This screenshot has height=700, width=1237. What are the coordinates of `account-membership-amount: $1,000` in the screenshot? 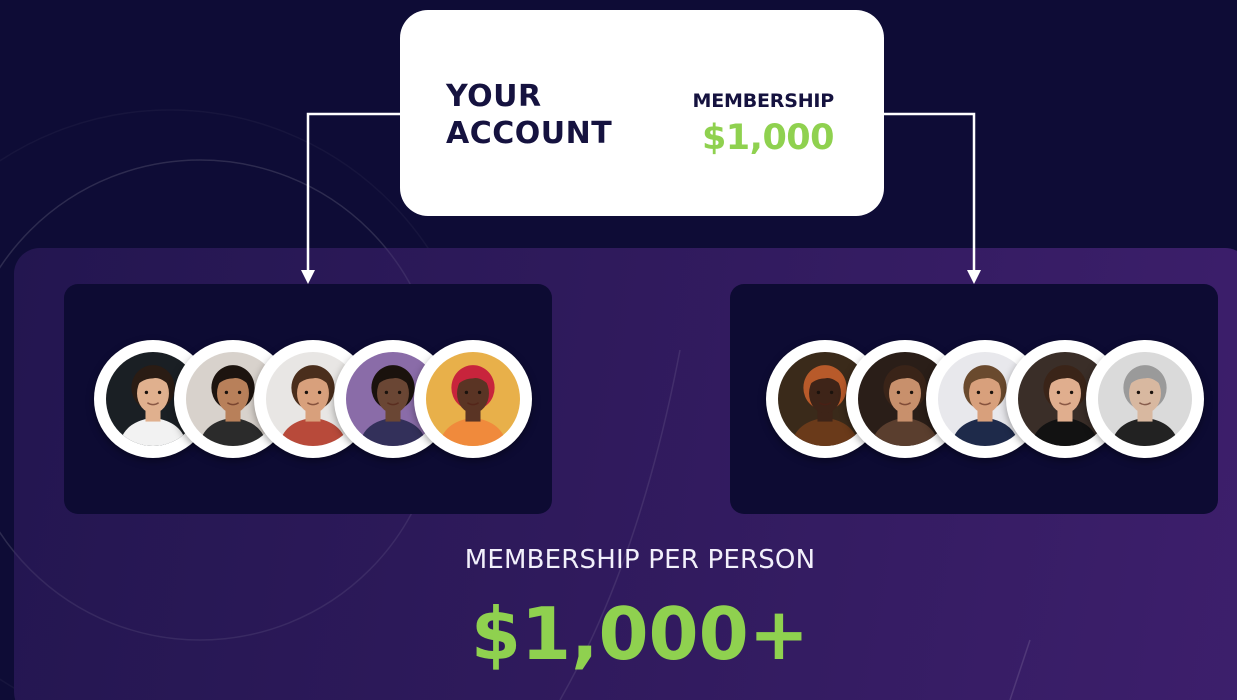 It's located at (768, 138).